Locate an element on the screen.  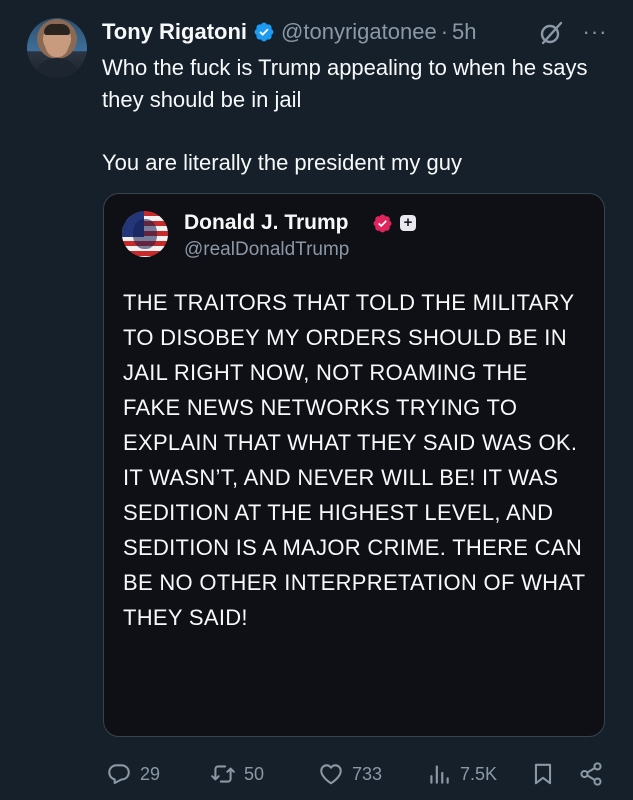
share-button is located at coordinates (591, 774).